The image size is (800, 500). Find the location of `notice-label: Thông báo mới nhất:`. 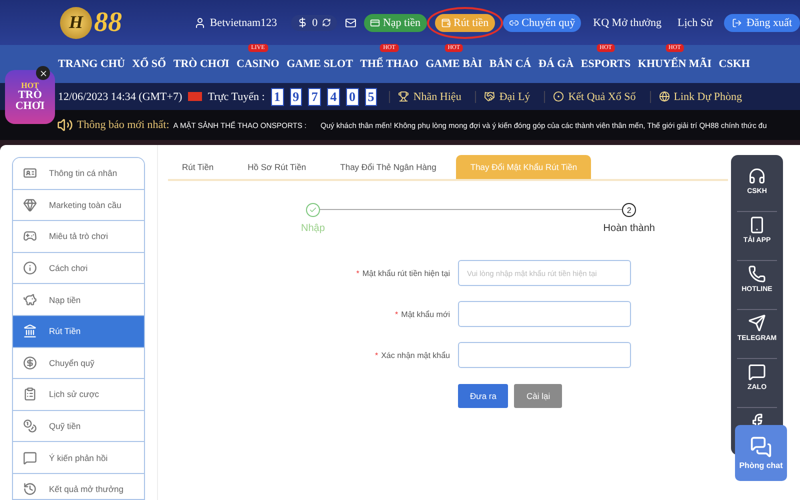

notice-label: Thông báo mới nhất: is located at coordinates (123, 125).